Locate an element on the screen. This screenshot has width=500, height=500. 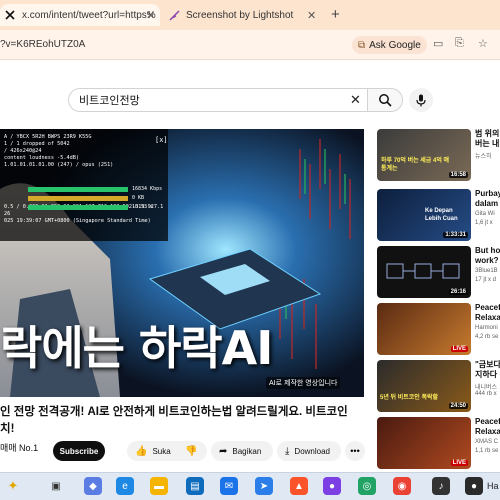
share-label: Bagikan is located at coordinates (247, 451).